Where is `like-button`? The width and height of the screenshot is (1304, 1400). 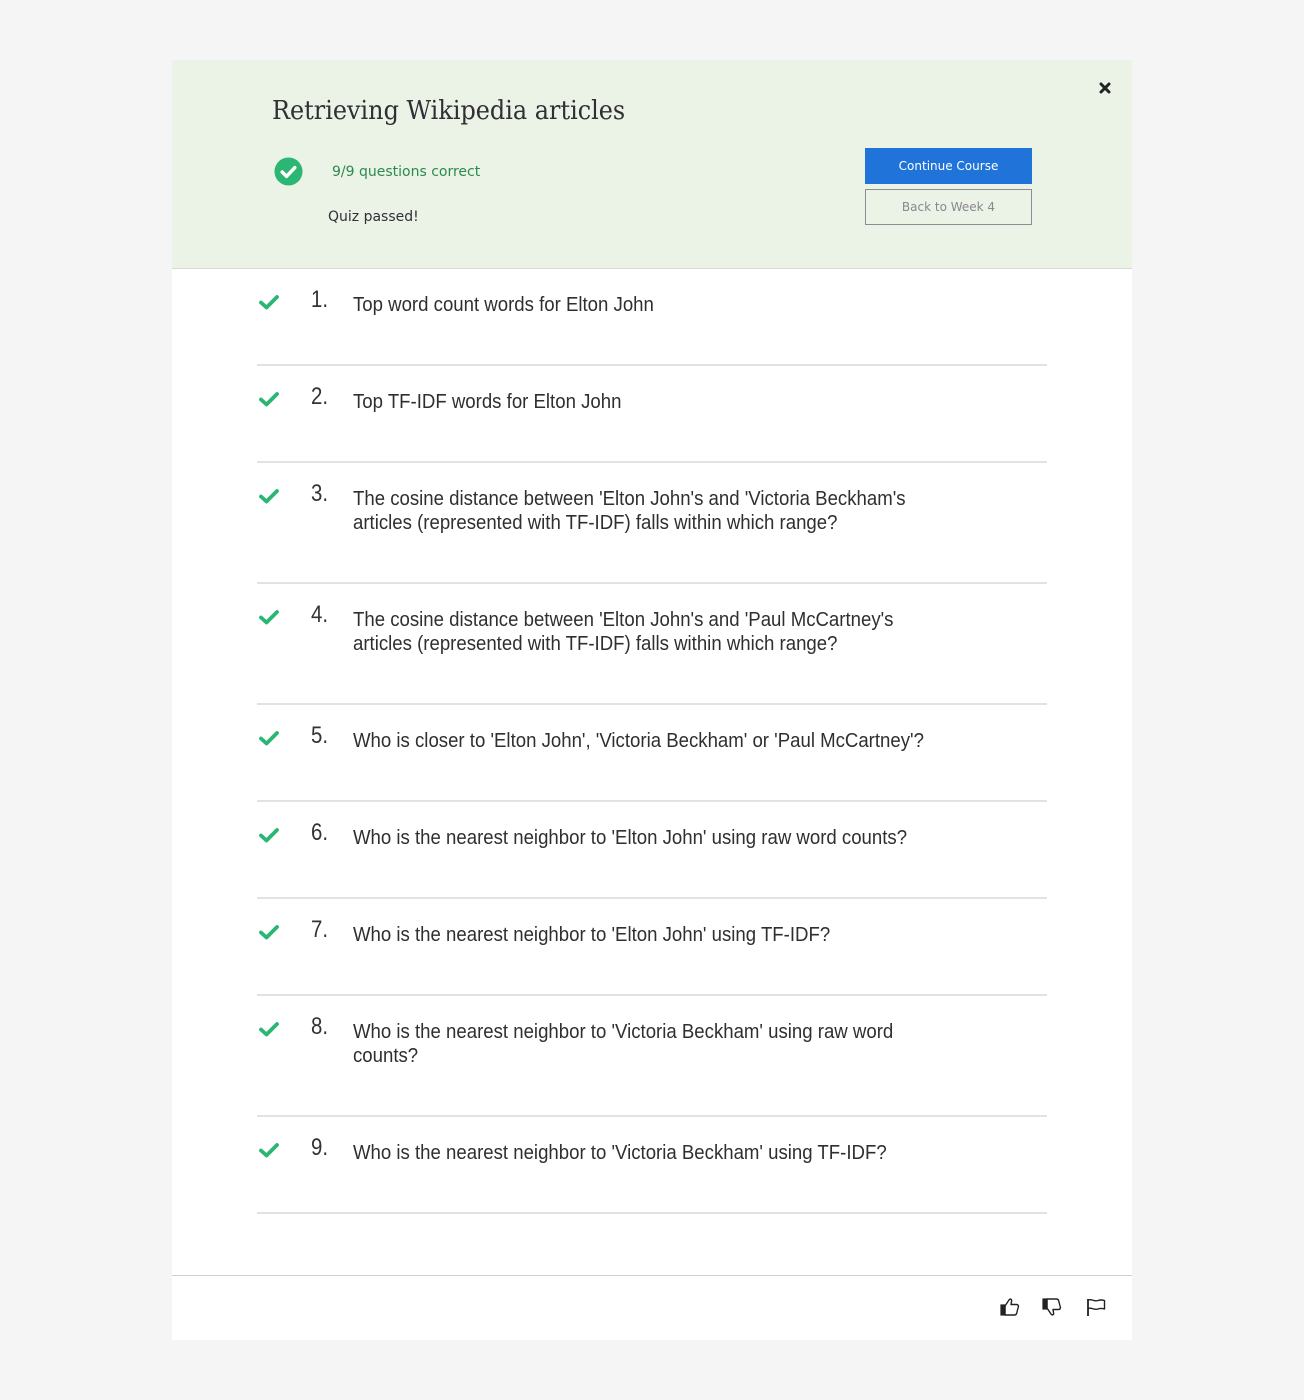 like-button is located at coordinates (1010, 1307).